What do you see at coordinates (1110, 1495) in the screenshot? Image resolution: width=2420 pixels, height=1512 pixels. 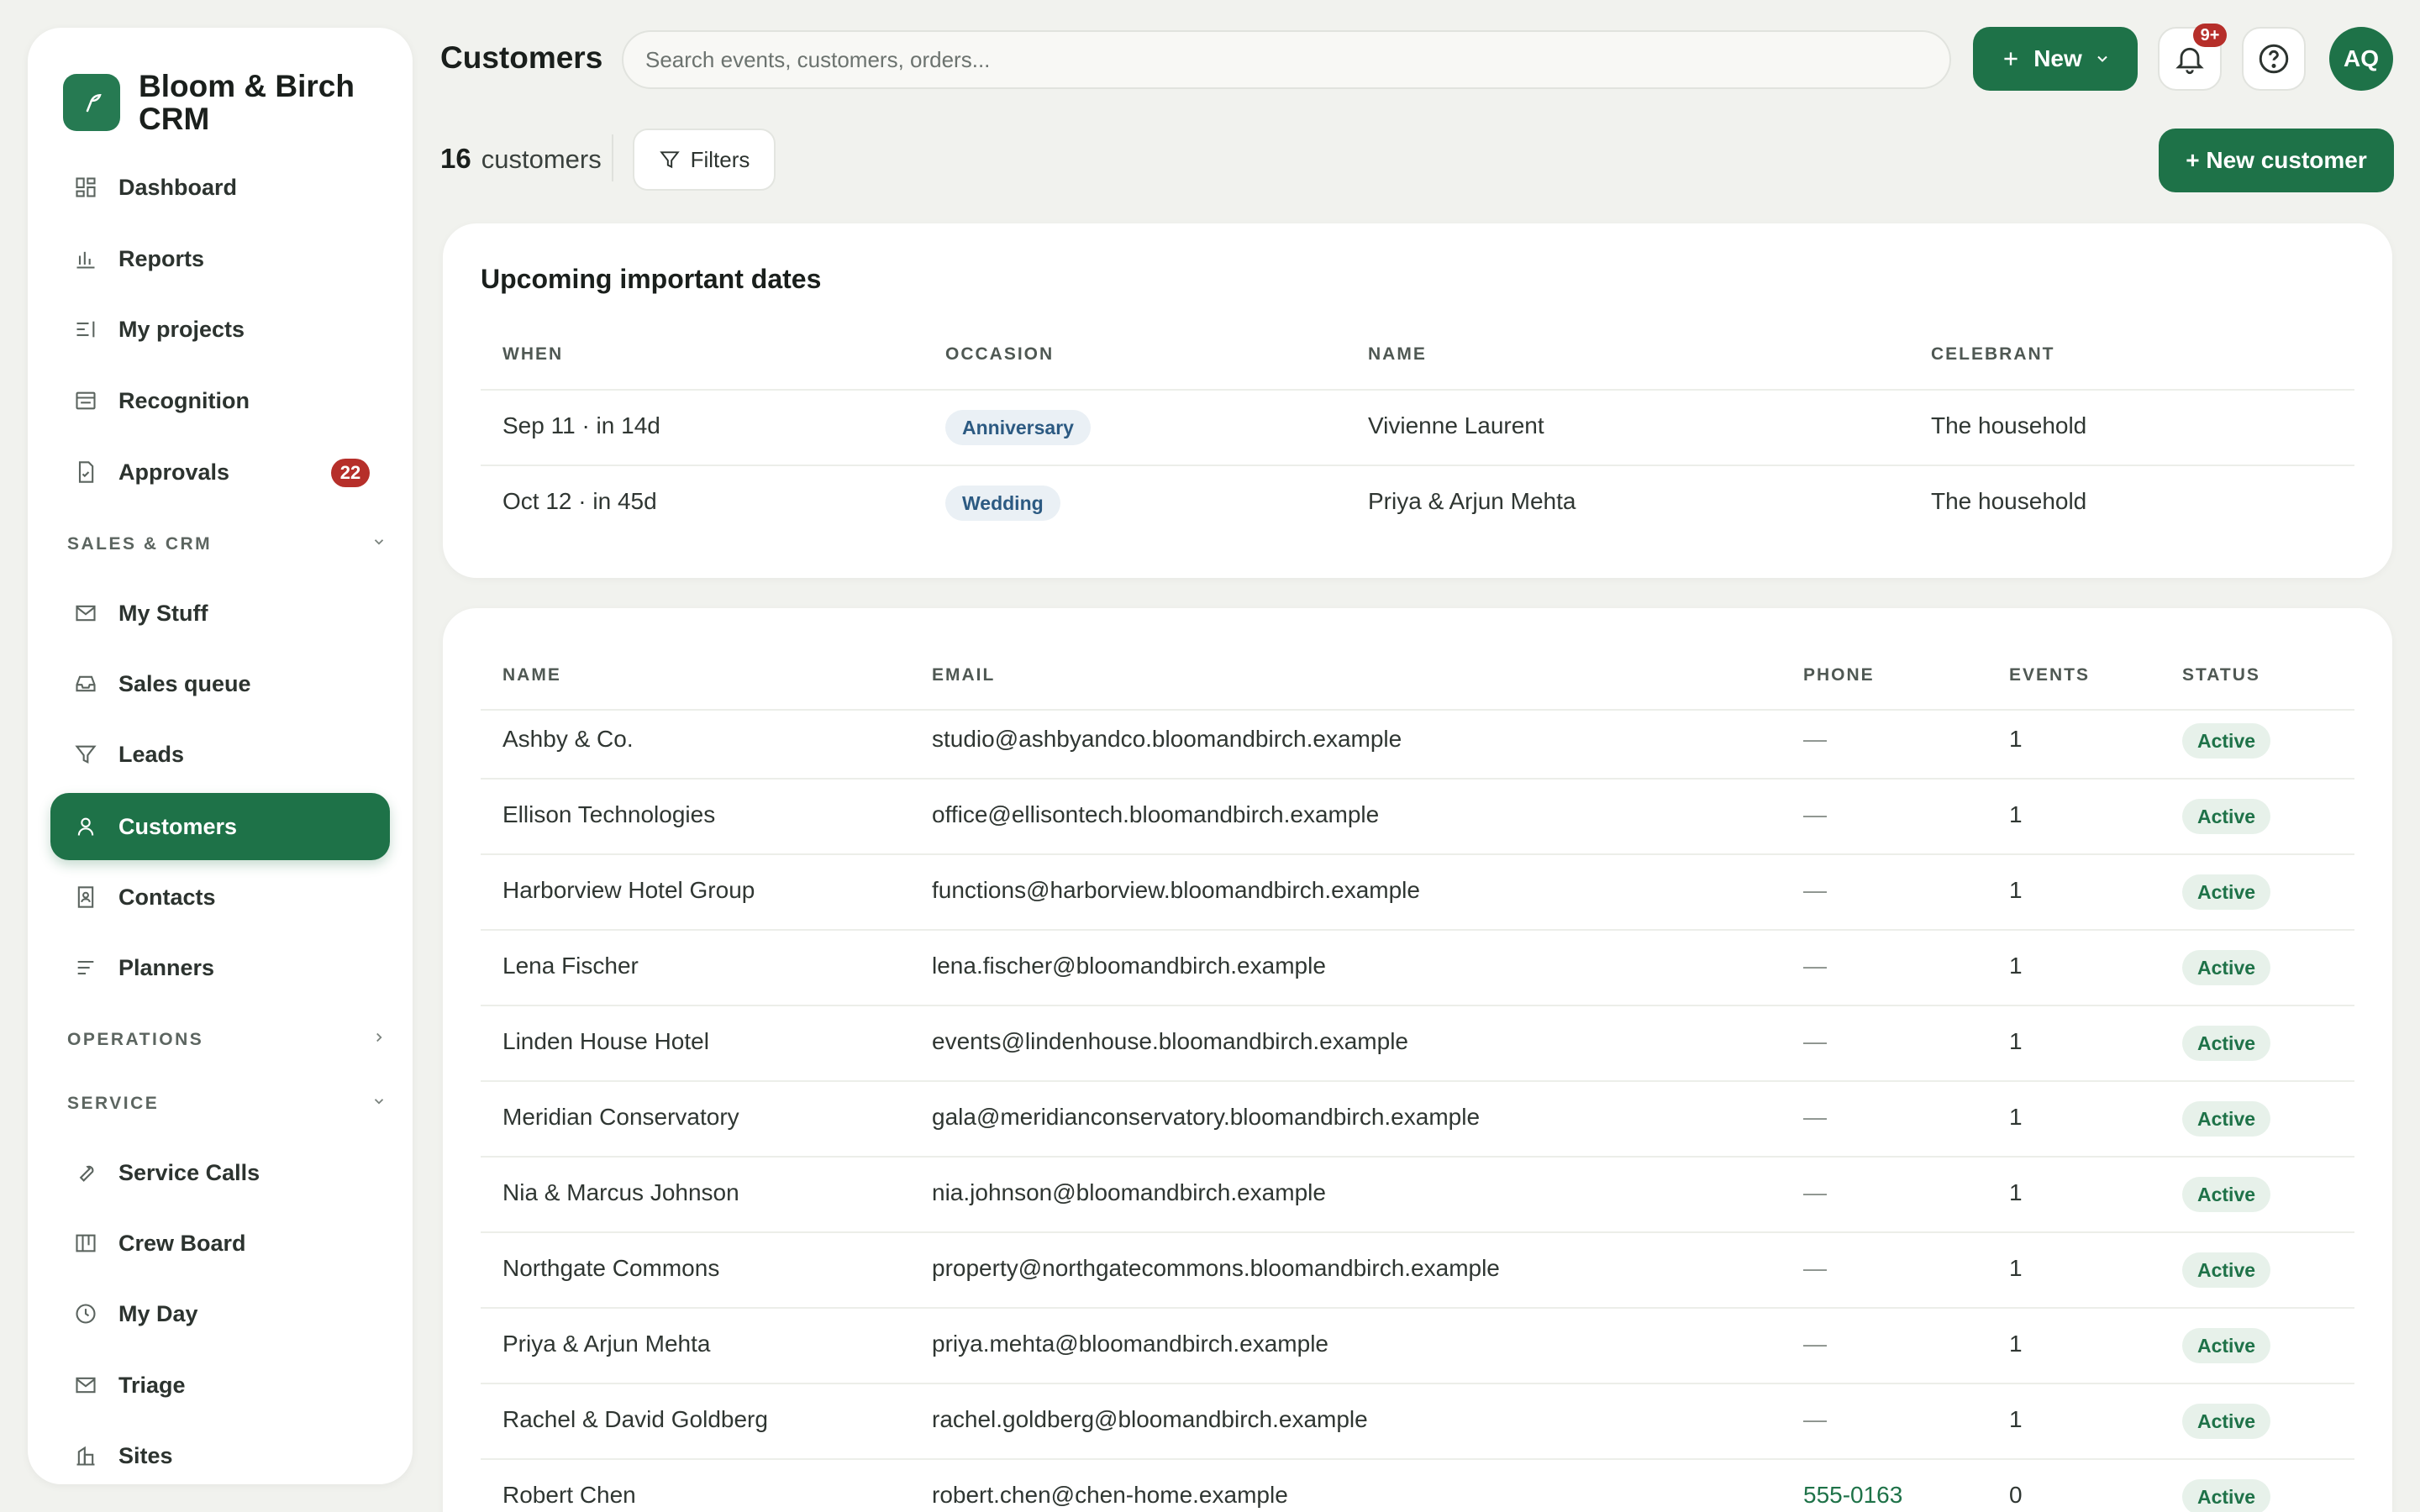 I see `email-cell: robert.chen@chen-home.example` at bounding box center [1110, 1495].